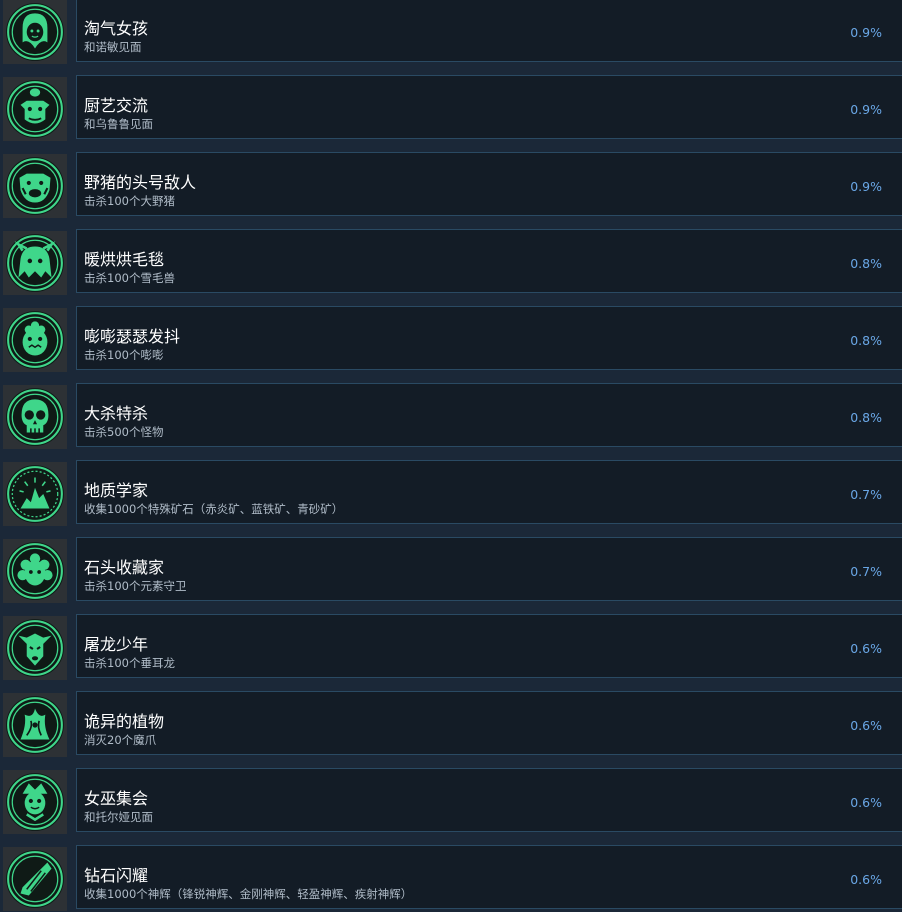  I want to click on achievement-description: 和乌鲁鲁见面, so click(118, 124).